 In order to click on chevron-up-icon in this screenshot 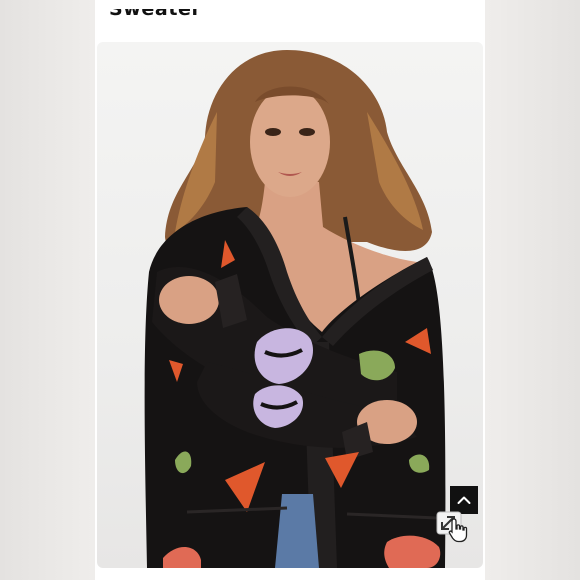, I will do `click(464, 500)`.